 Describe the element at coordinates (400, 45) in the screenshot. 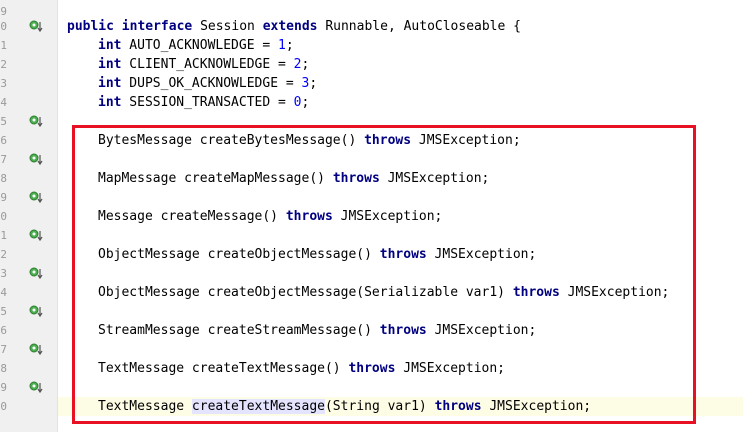

I see `constant-line: int AUTO_ACKNOWLEDGE = 1;` at that location.